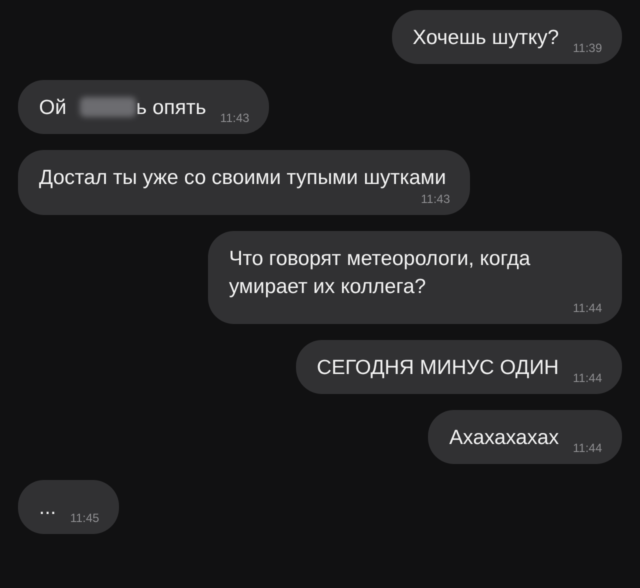  What do you see at coordinates (504, 437) in the screenshot?
I see `message-text: Ахахахахах` at bounding box center [504, 437].